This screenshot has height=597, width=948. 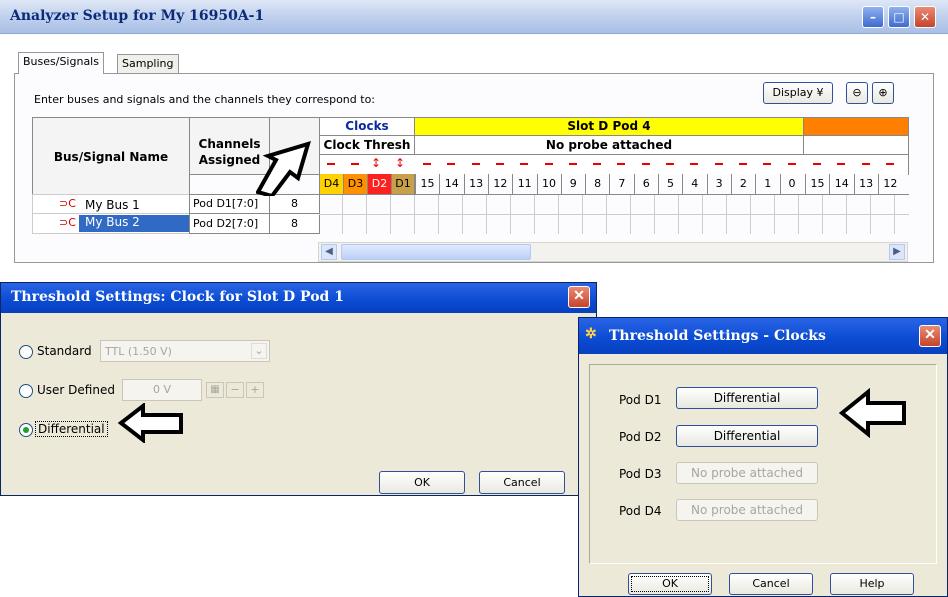 I want to click on chevron-down-icon: ⌄, so click(x=259, y=351).